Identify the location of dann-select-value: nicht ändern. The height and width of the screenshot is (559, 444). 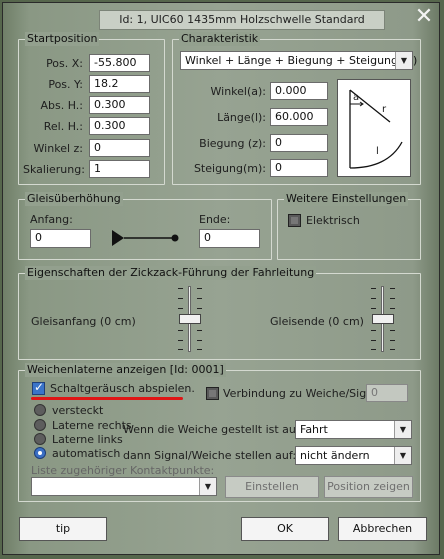
(335, 455).